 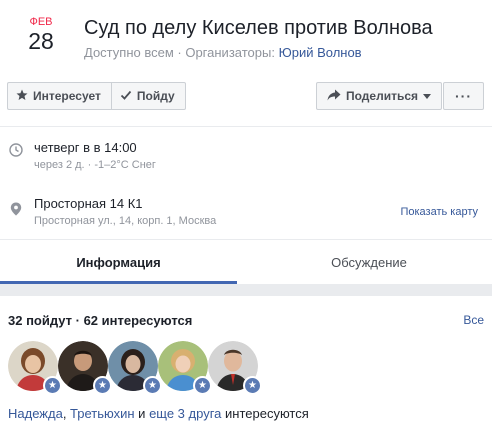 What do you see at coordinates (155, 96) in the screenshot?
I see `going-label: Пойду` at bounding box center [155, 96].